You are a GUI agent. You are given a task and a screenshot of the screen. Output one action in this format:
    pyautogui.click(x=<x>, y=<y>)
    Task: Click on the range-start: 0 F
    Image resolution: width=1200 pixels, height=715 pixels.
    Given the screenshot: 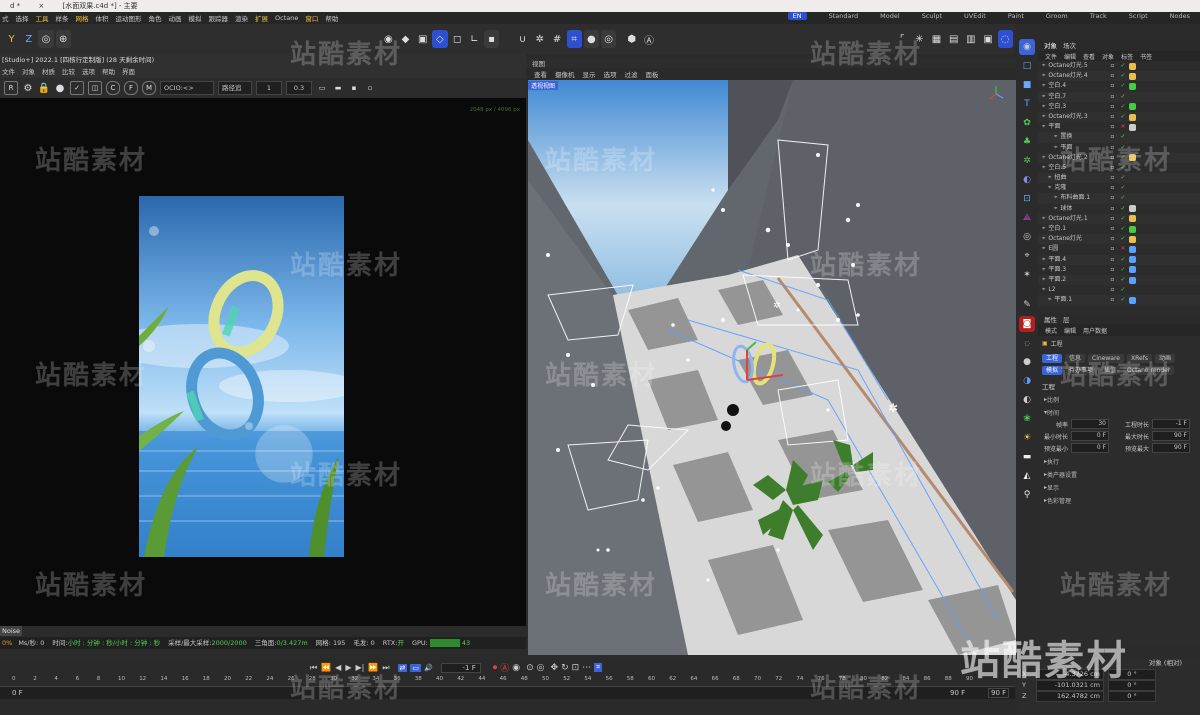 What is the action you would take?
    pyautogui.click(x=17, y=693)
    